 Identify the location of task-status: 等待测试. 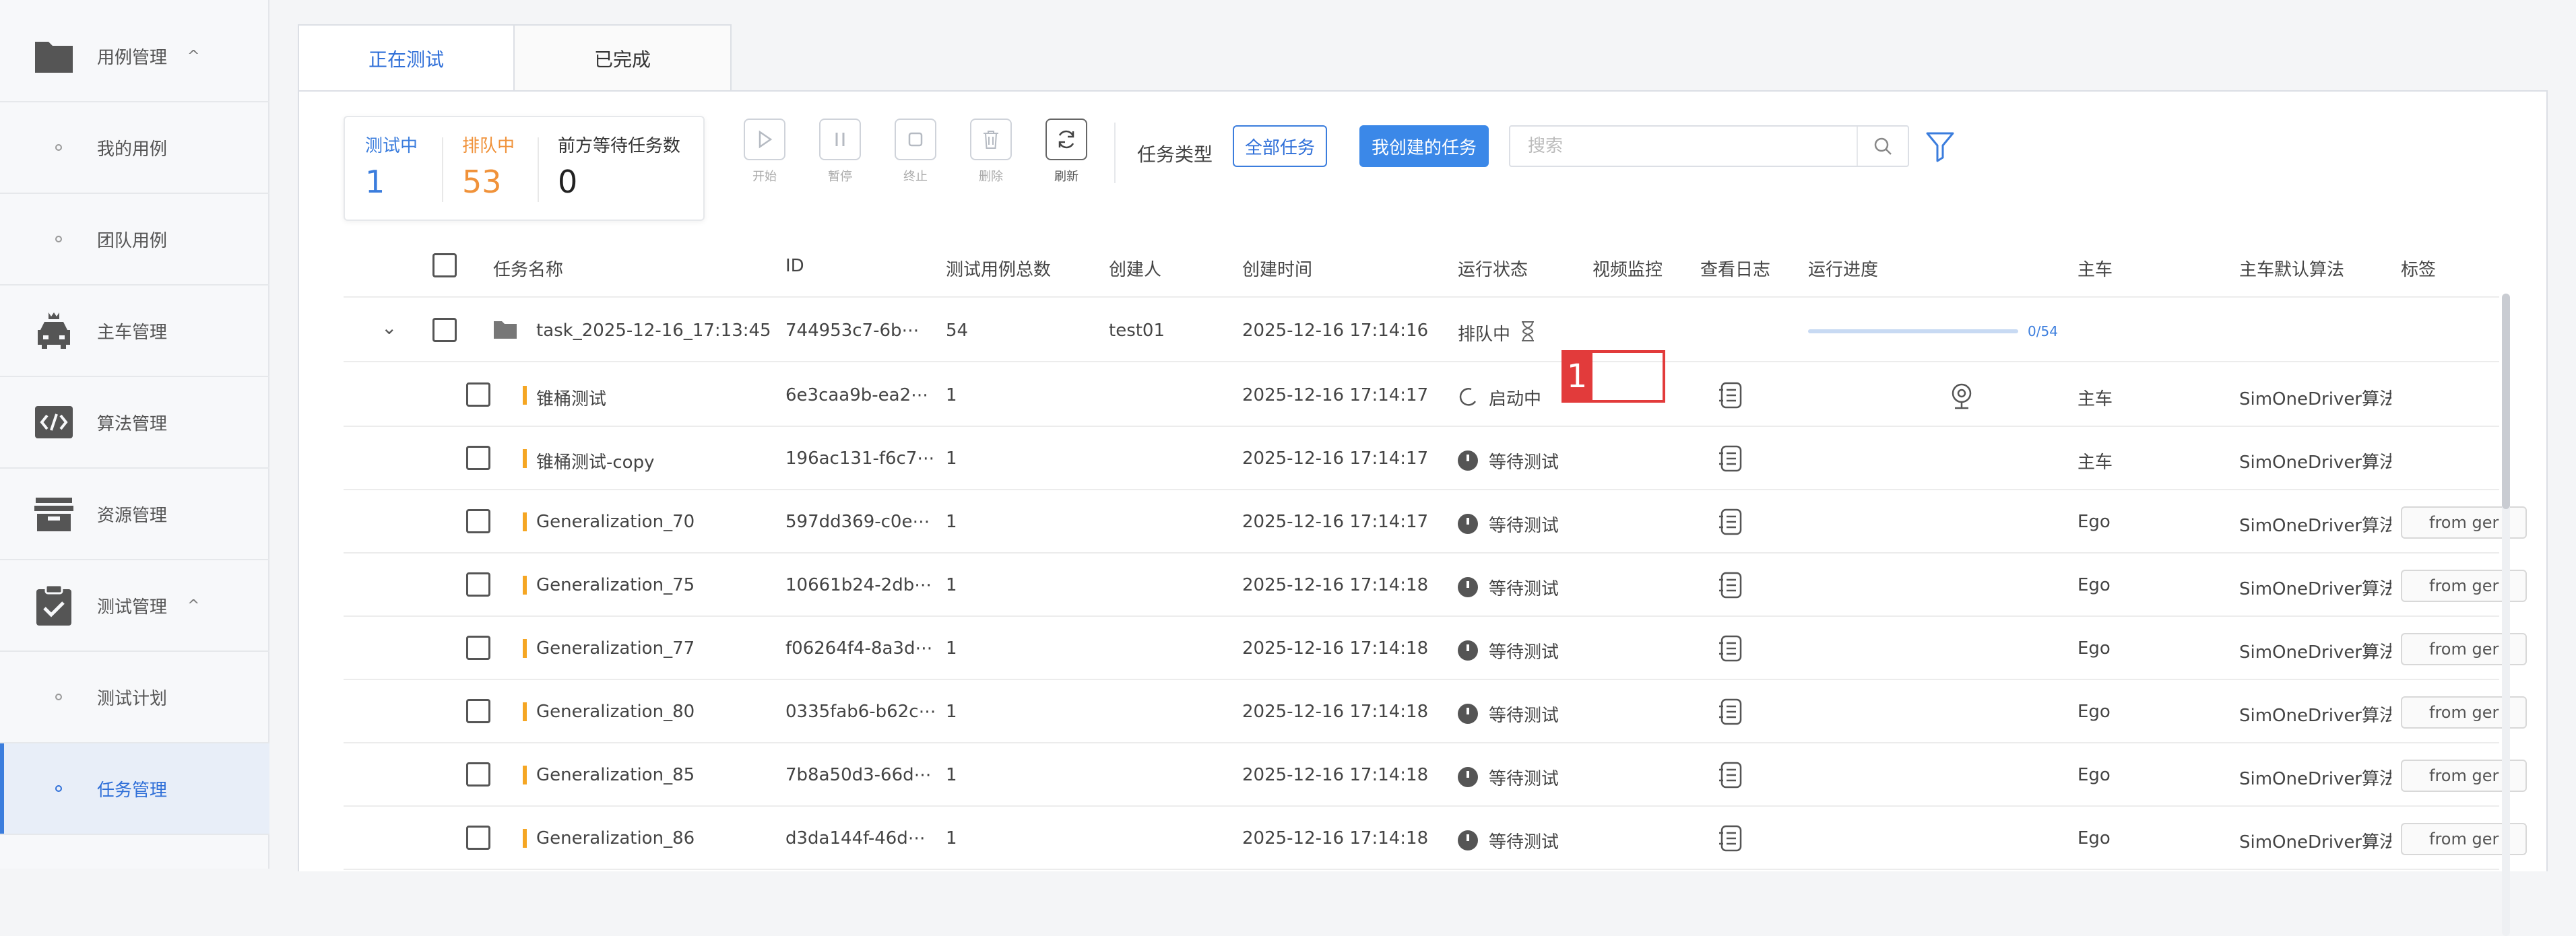
(1524, 779).